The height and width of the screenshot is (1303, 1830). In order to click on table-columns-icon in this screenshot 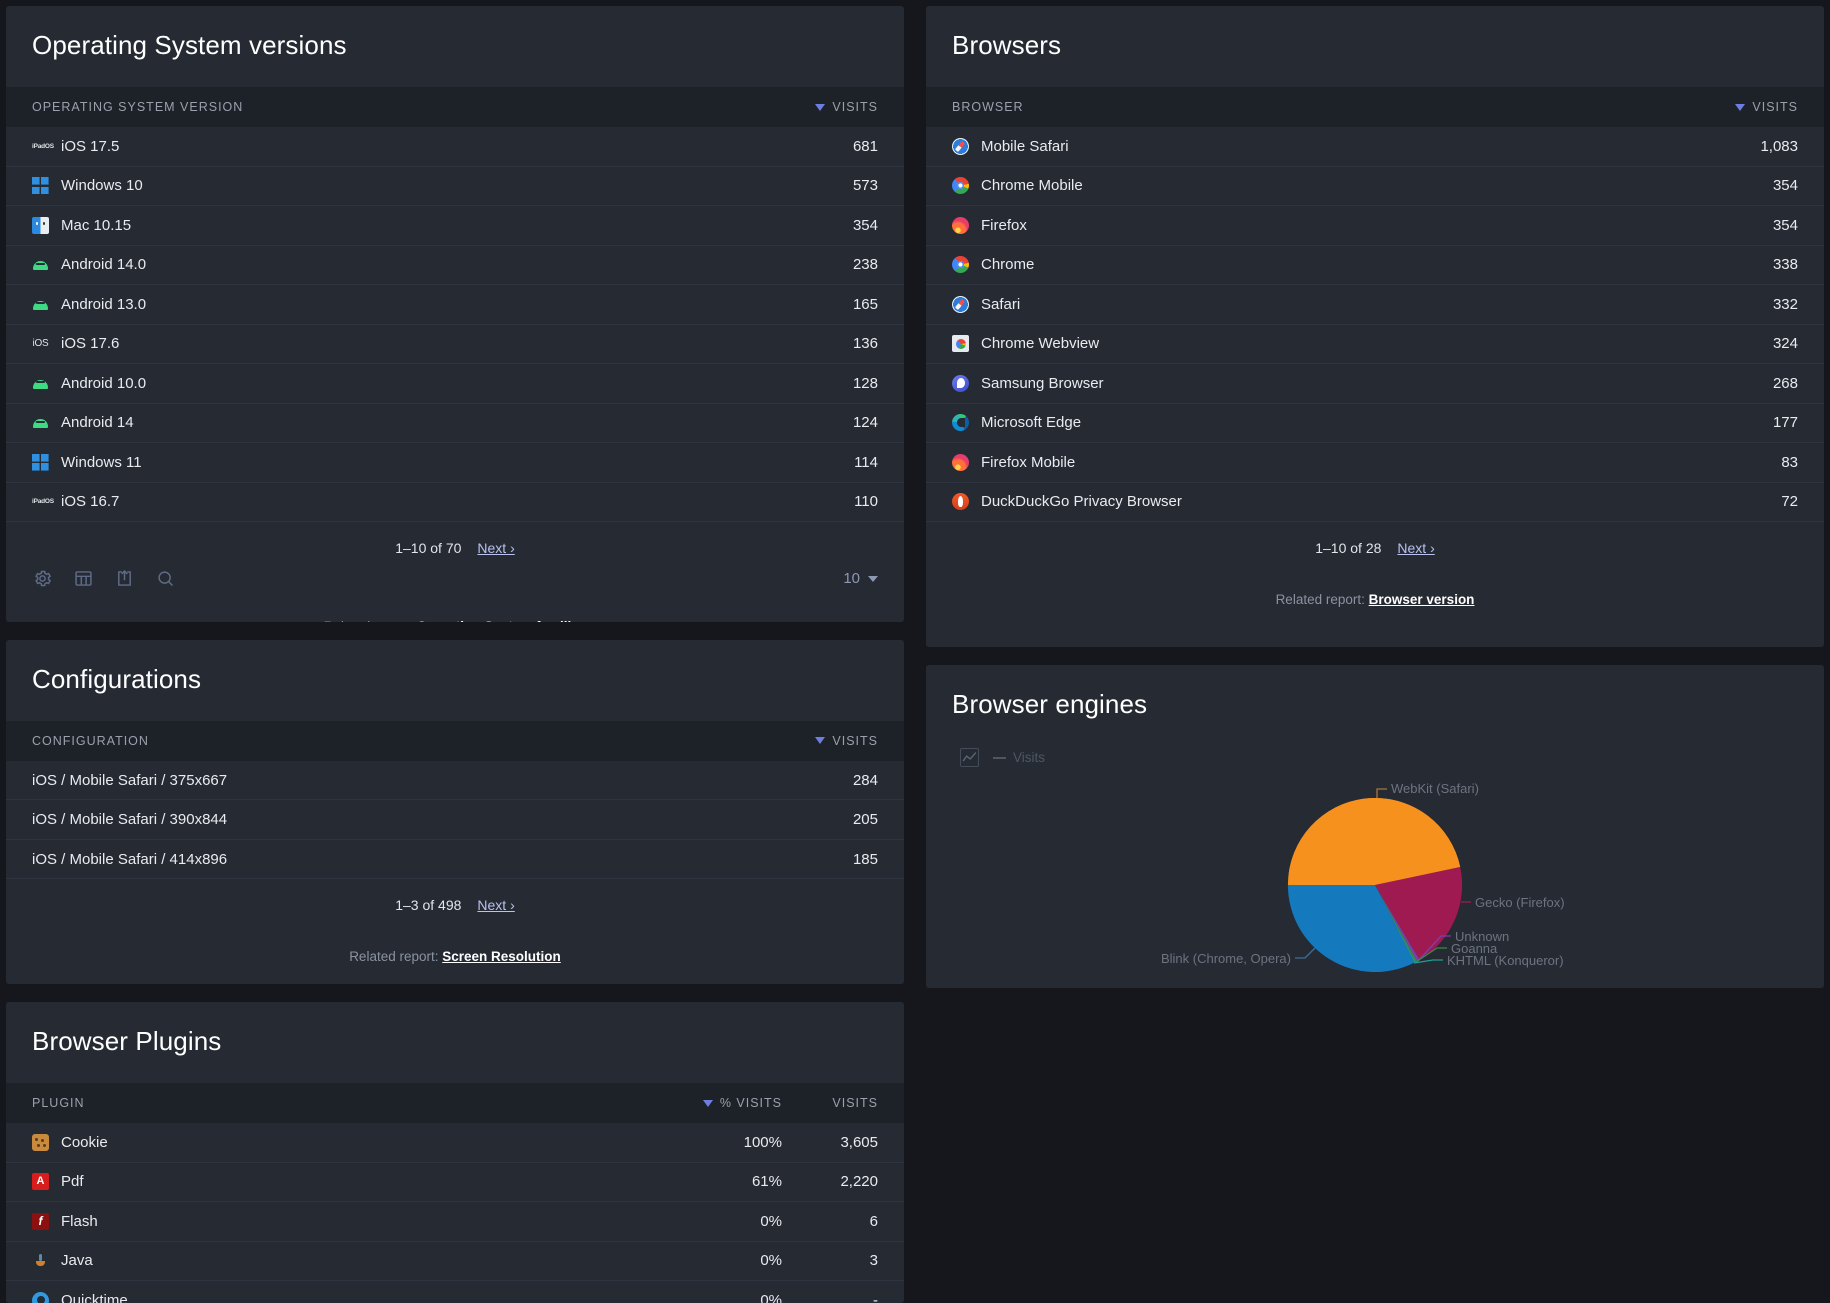, I will do `click(83, 578)`.